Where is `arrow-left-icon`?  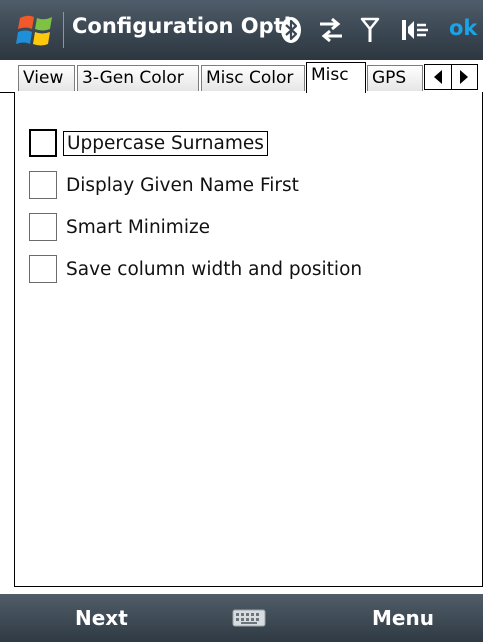 arrow-left-icon is located at coordinates (437, 77).